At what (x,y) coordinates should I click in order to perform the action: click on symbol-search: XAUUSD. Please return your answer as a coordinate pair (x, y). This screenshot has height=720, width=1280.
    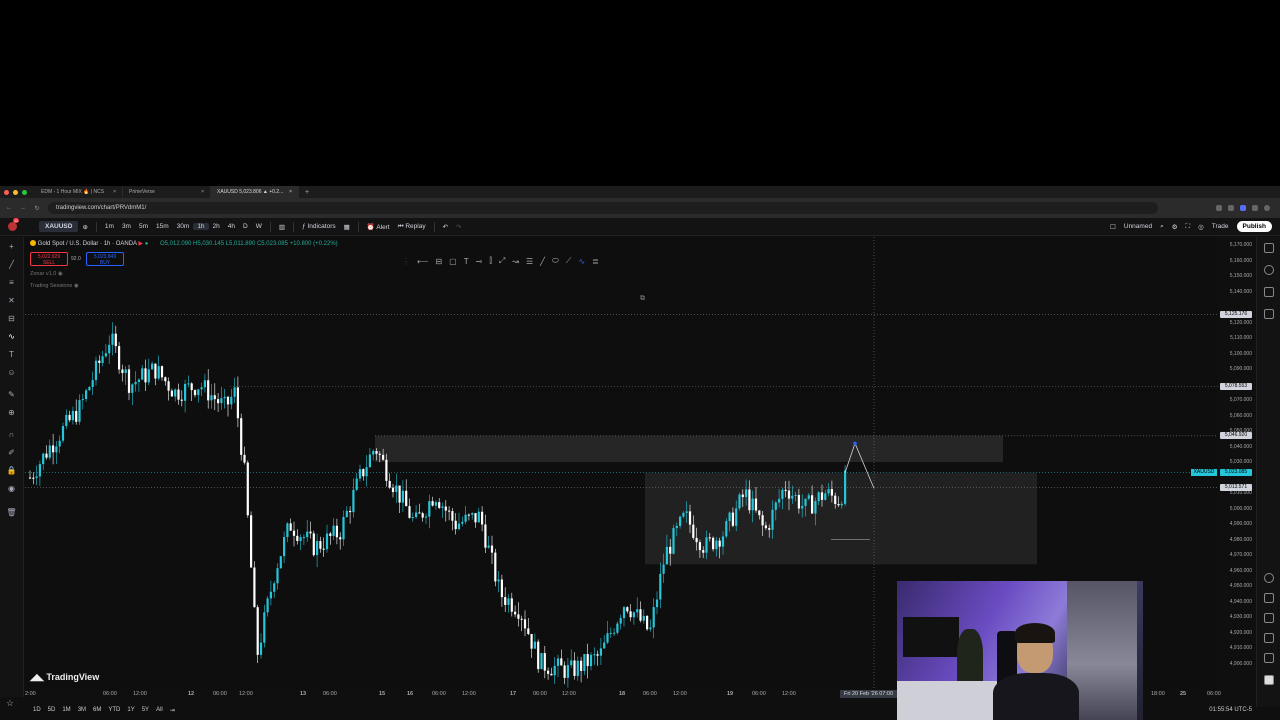
    Looking at the image, I should click on (59, 226).